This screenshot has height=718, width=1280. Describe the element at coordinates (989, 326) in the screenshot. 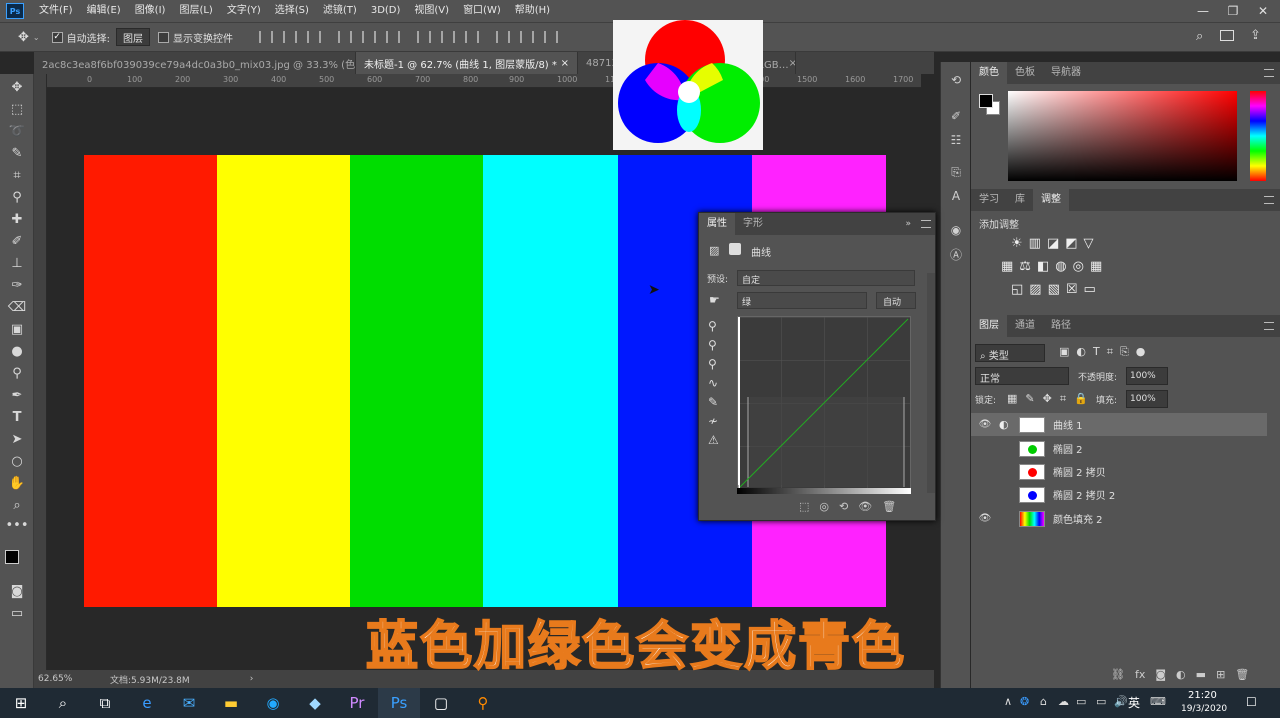

I see `tab-layers: 图层` at that location.